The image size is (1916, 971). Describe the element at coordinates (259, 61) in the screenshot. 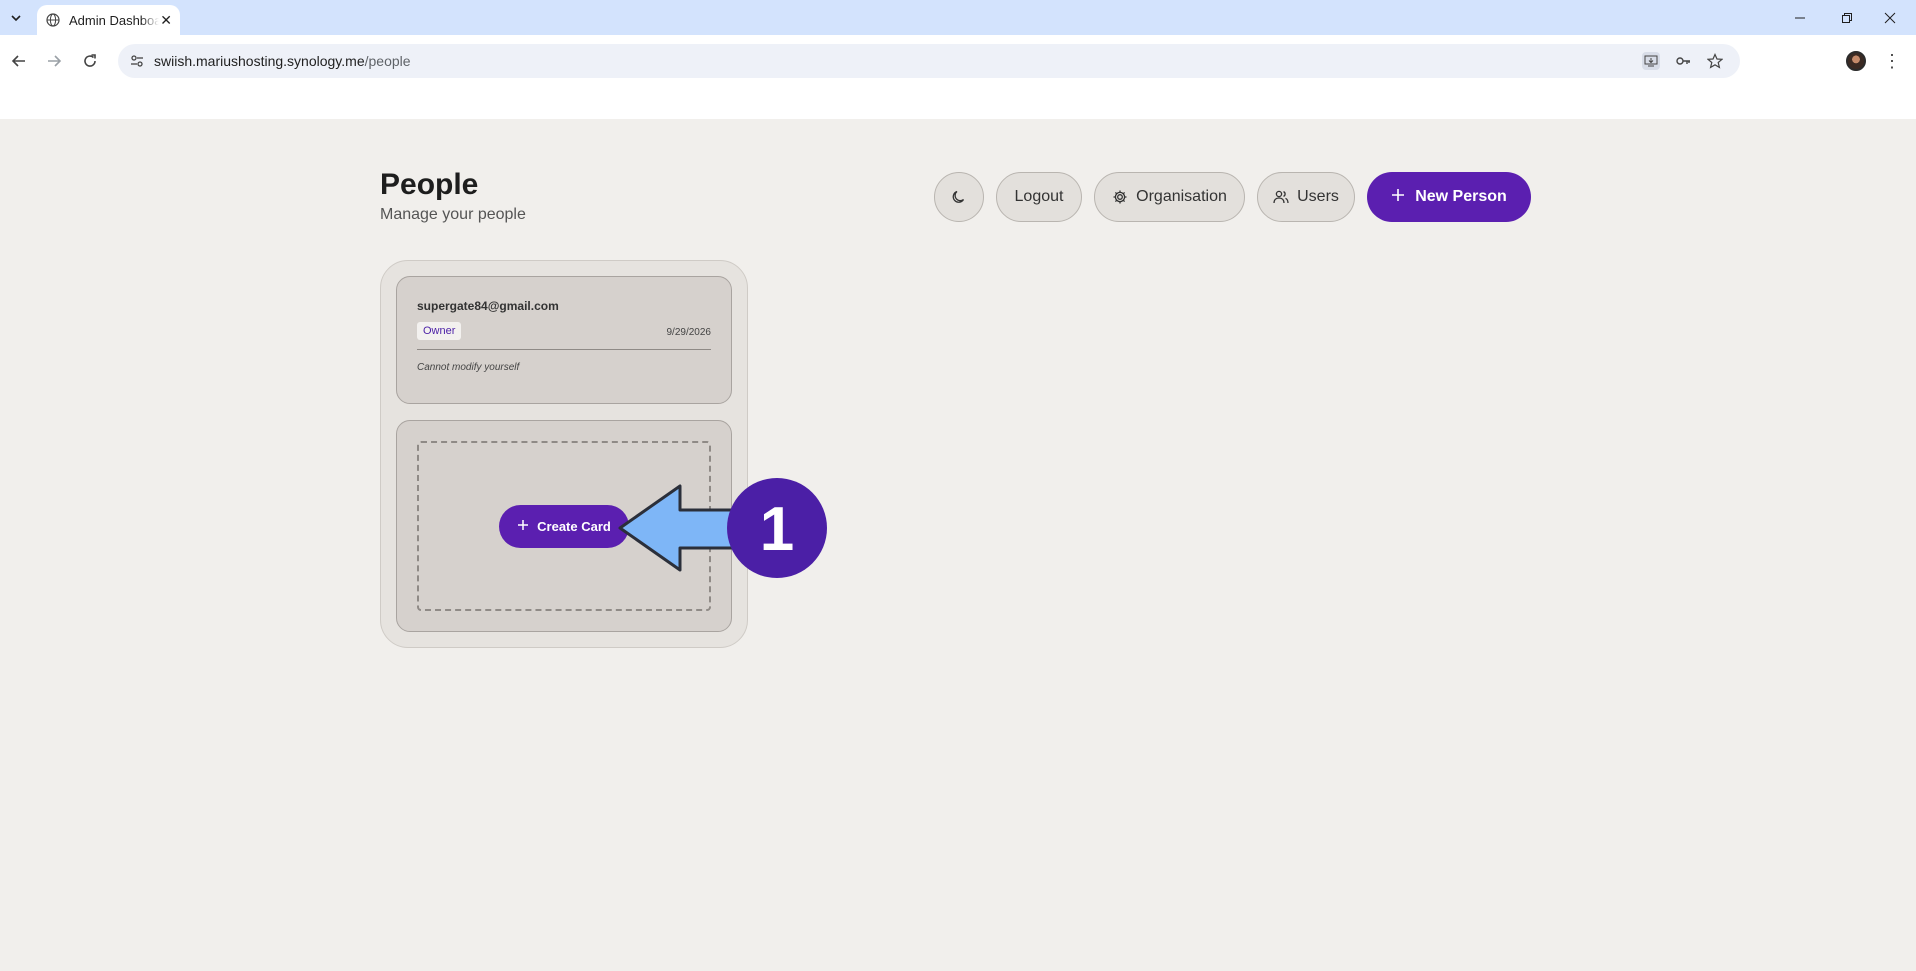

I see `url-host: swiish.mariushosting.synology.me` at that location.